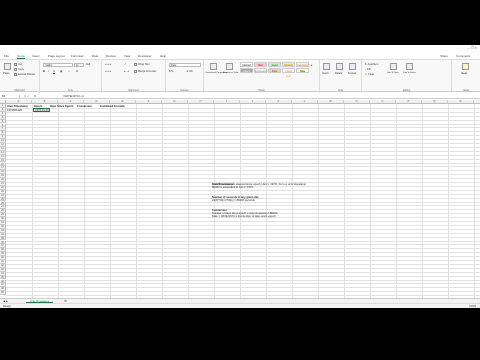 Image resolution: width=480 pixels, height=360 pixels. What do you see at coordinates (172, 71) in the screenshot?
I see `currency-icon: $ % ,` at bounding box center [172, 71].